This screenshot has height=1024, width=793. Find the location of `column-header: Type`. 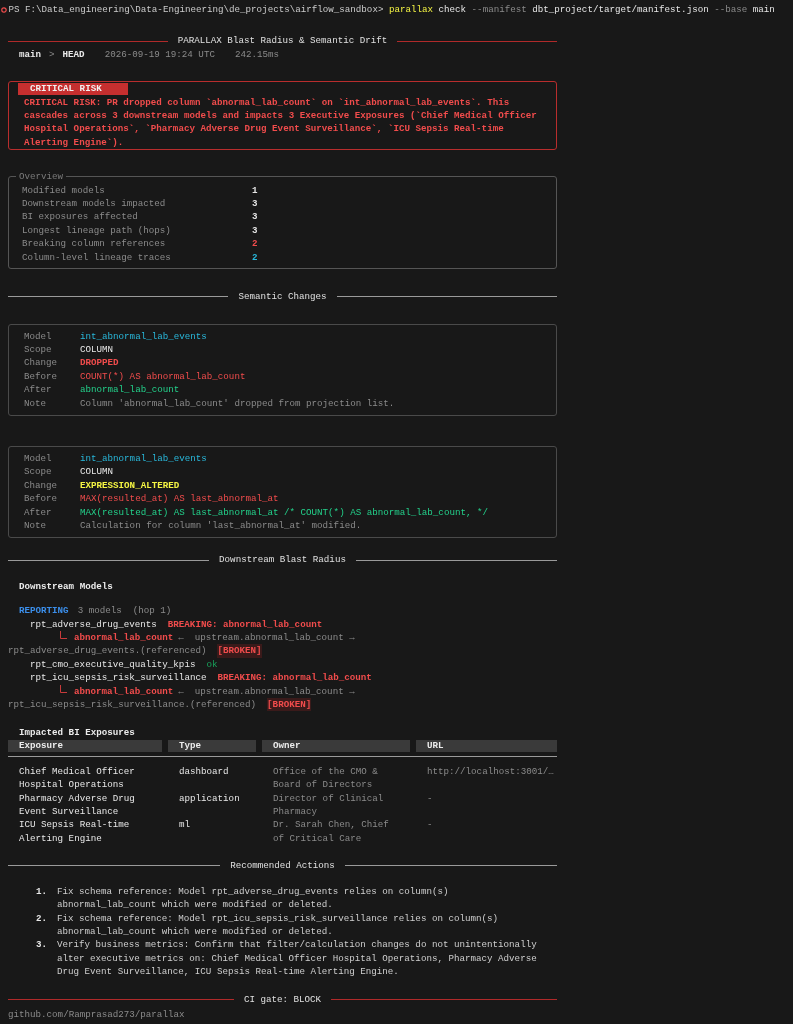

column-header: Type is located at coordinates (212, 745).